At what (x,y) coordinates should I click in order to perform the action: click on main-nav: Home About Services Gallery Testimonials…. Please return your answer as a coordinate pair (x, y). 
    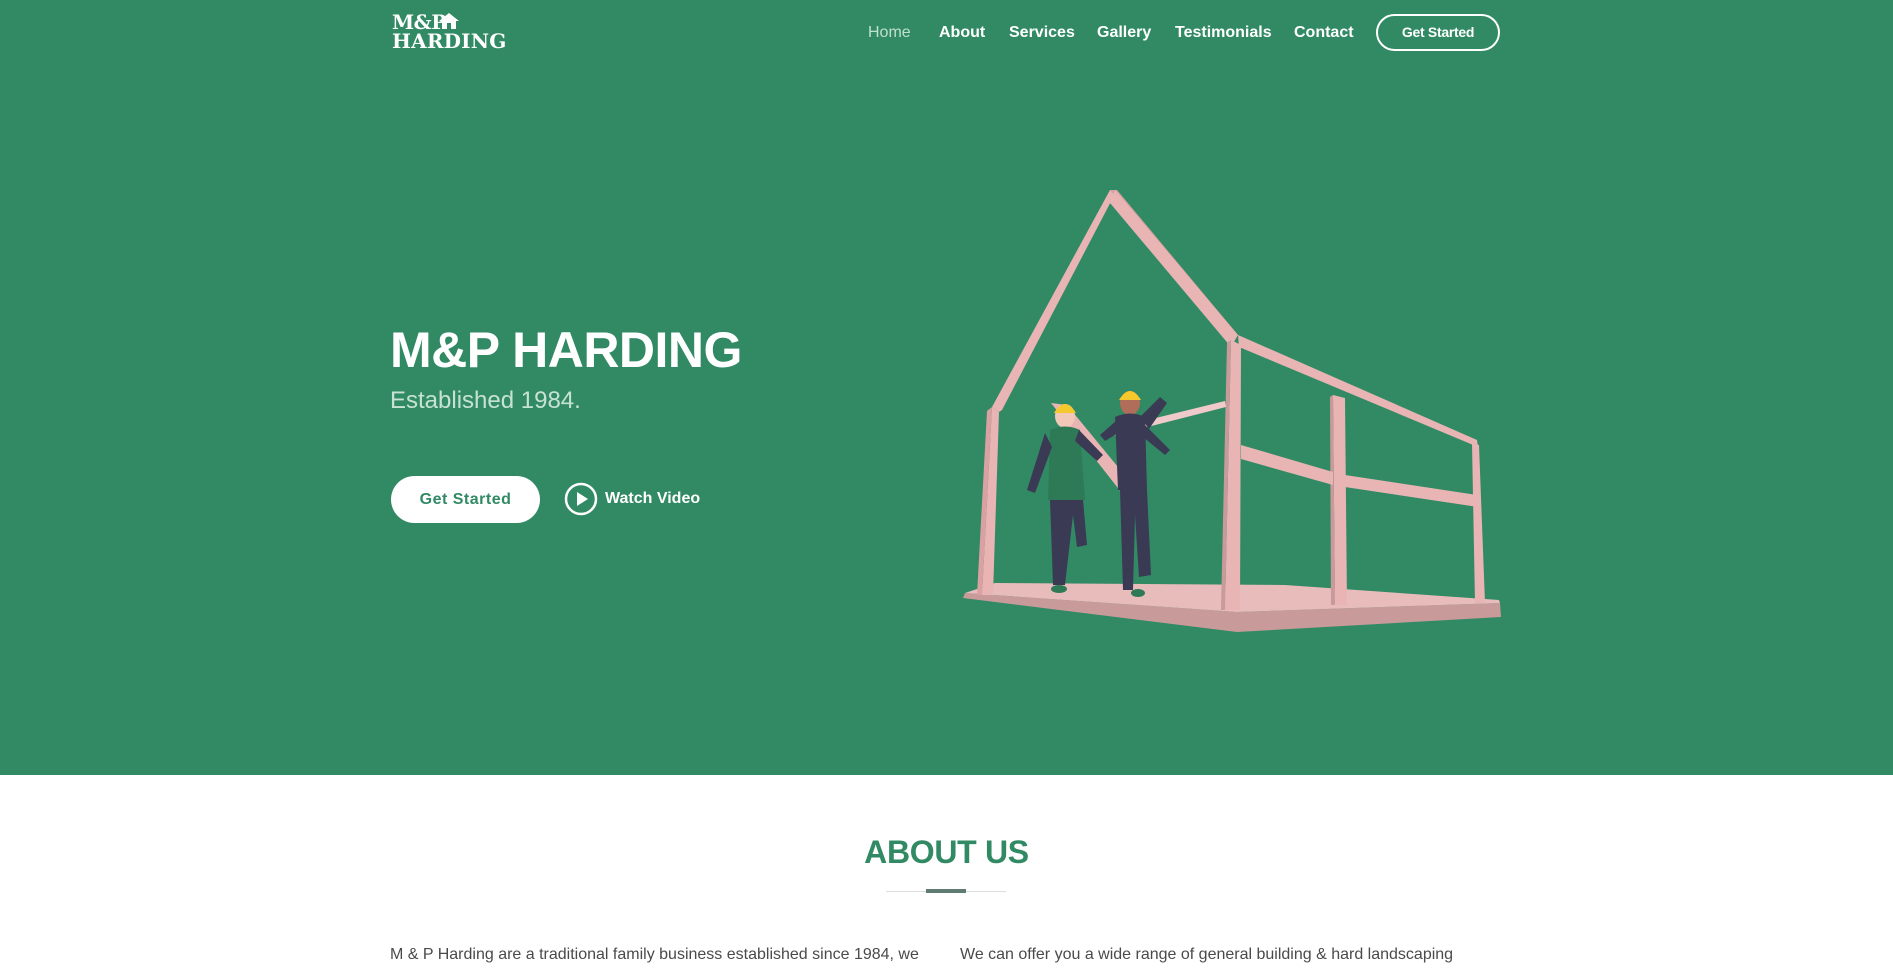
    Looking at the image, I should click on (946, 34).